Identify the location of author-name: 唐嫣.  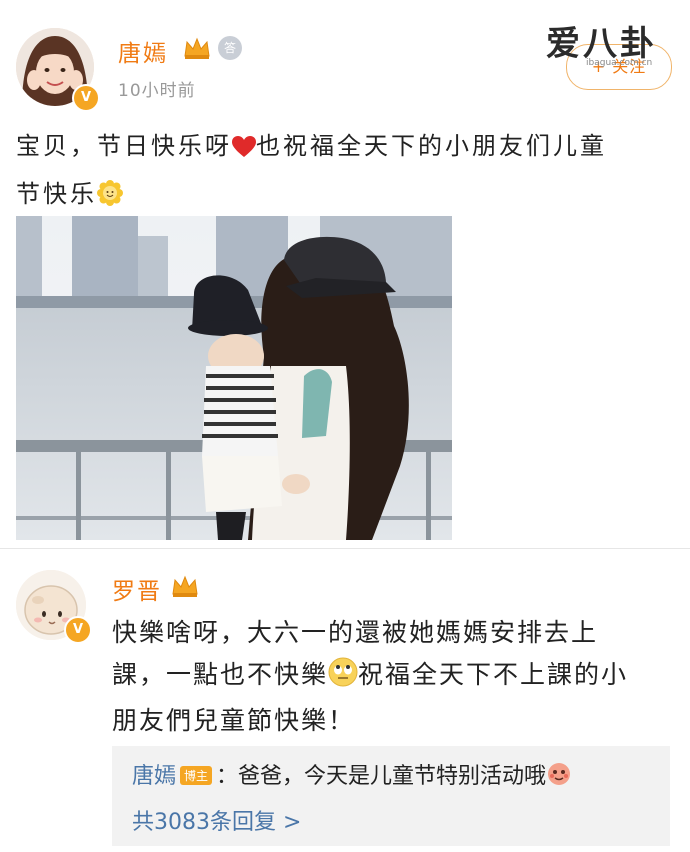
(143, 51).